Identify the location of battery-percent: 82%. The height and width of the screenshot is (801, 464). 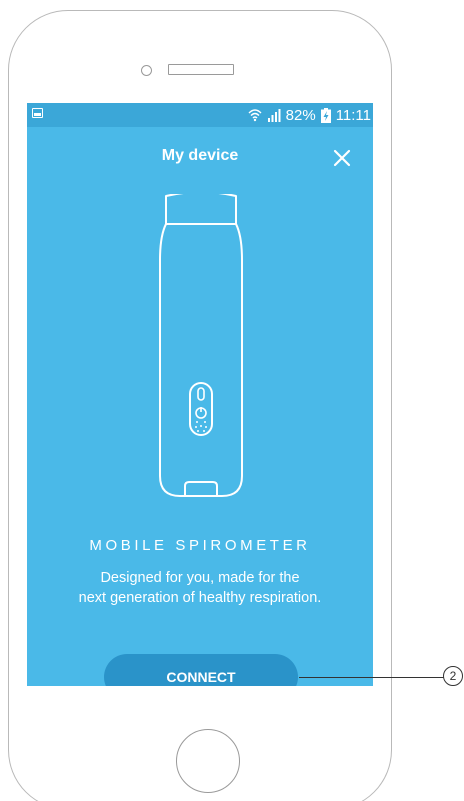
(300, 115).